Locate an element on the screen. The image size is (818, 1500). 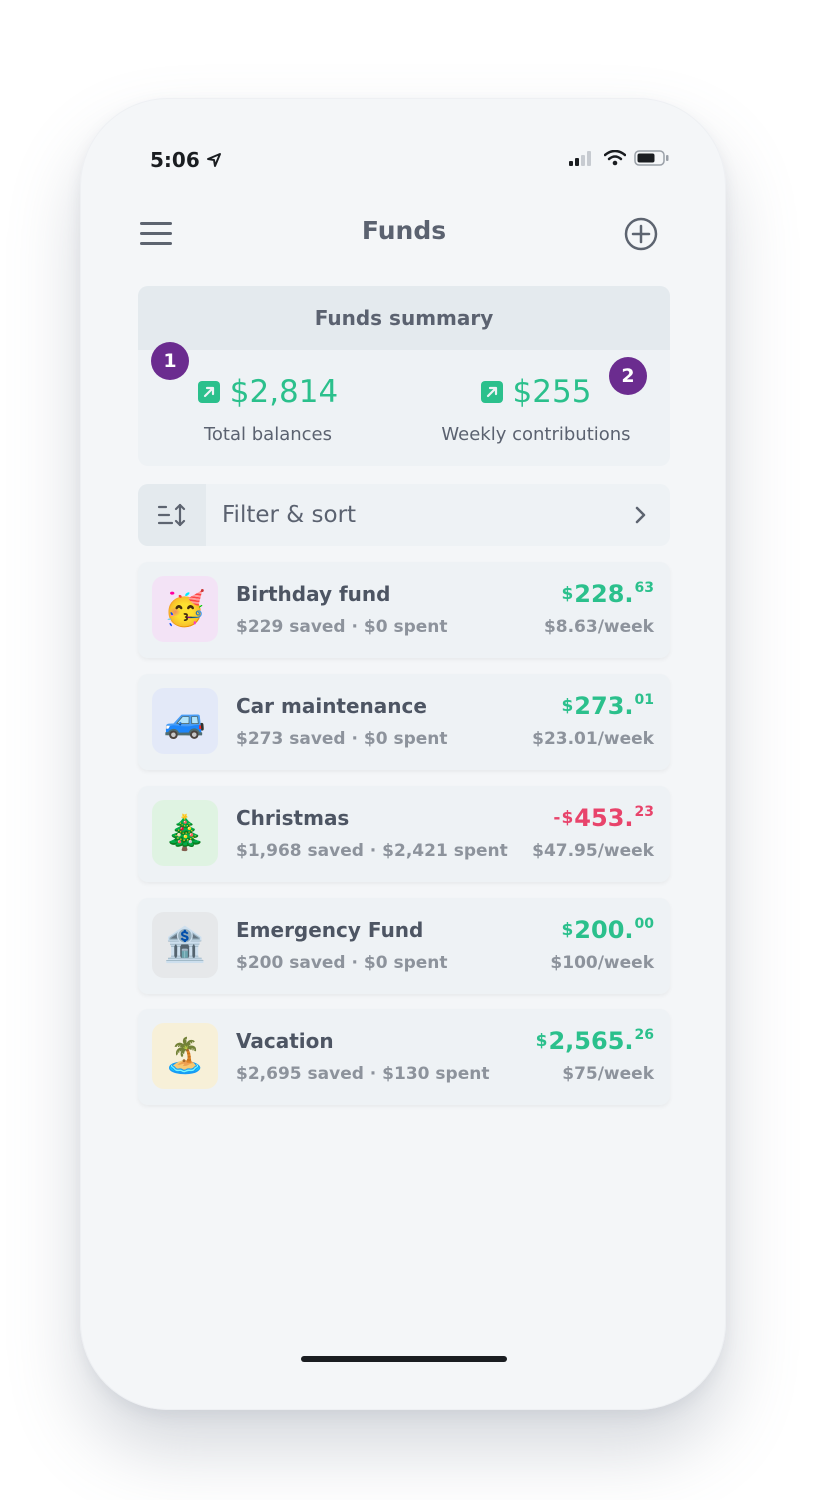
status-indicators is located at coordinates (619, 158).